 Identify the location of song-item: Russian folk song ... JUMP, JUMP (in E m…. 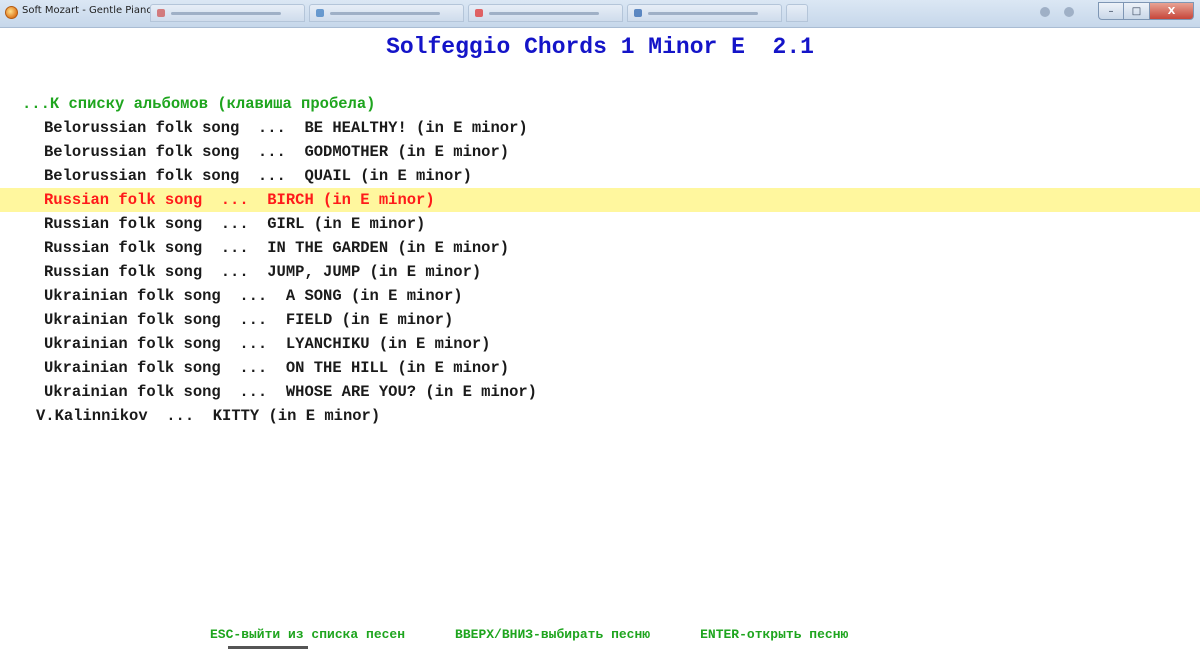
(600, 272).